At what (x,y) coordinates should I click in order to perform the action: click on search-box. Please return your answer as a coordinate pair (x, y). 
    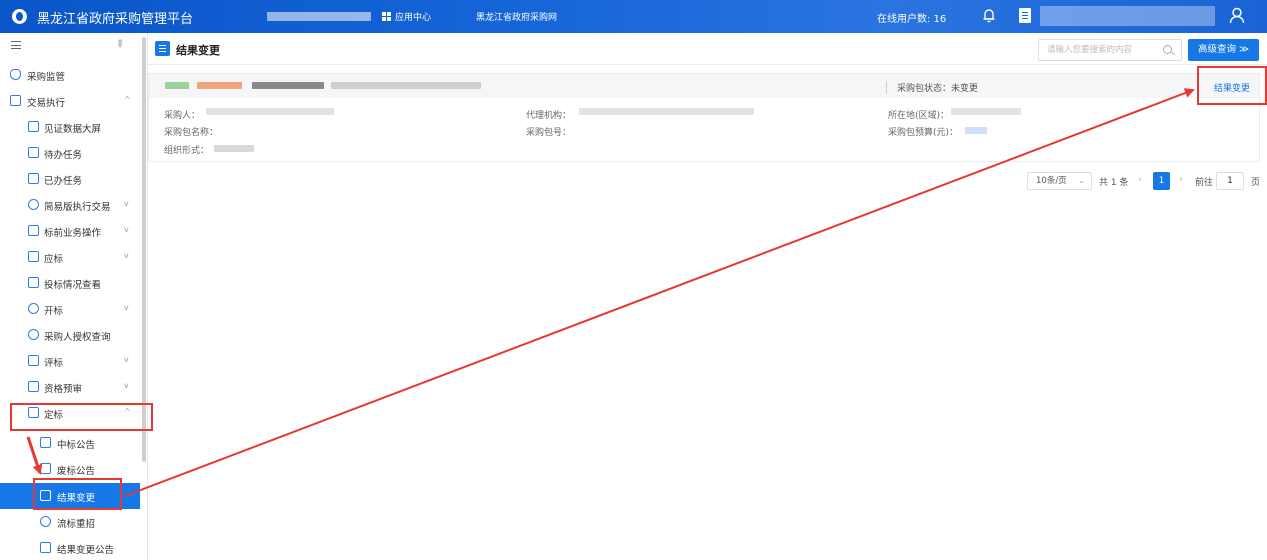
    Looking at the image, I should click on (1110, 50).